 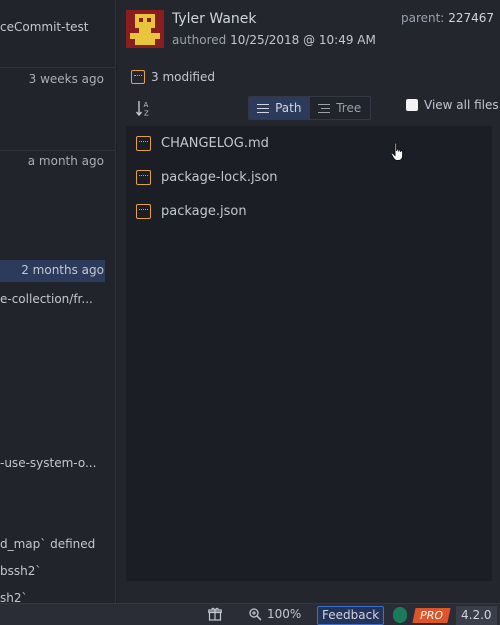 I want to click on zoom-control: 100%, so click(x=275, y=614).